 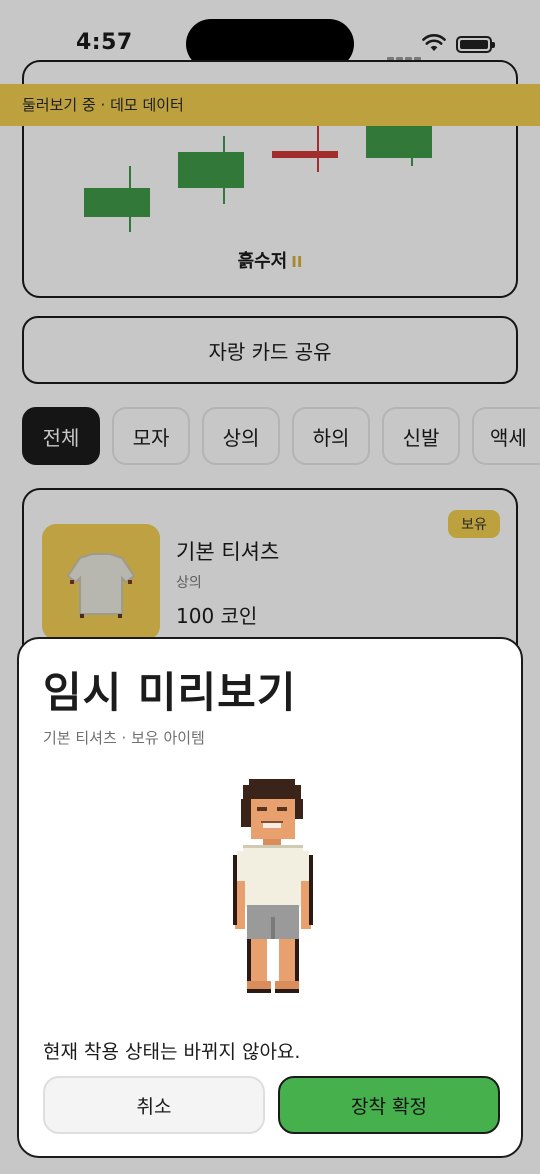 I want to click on cancel-button: 취소, so click(x=154, y=1105).